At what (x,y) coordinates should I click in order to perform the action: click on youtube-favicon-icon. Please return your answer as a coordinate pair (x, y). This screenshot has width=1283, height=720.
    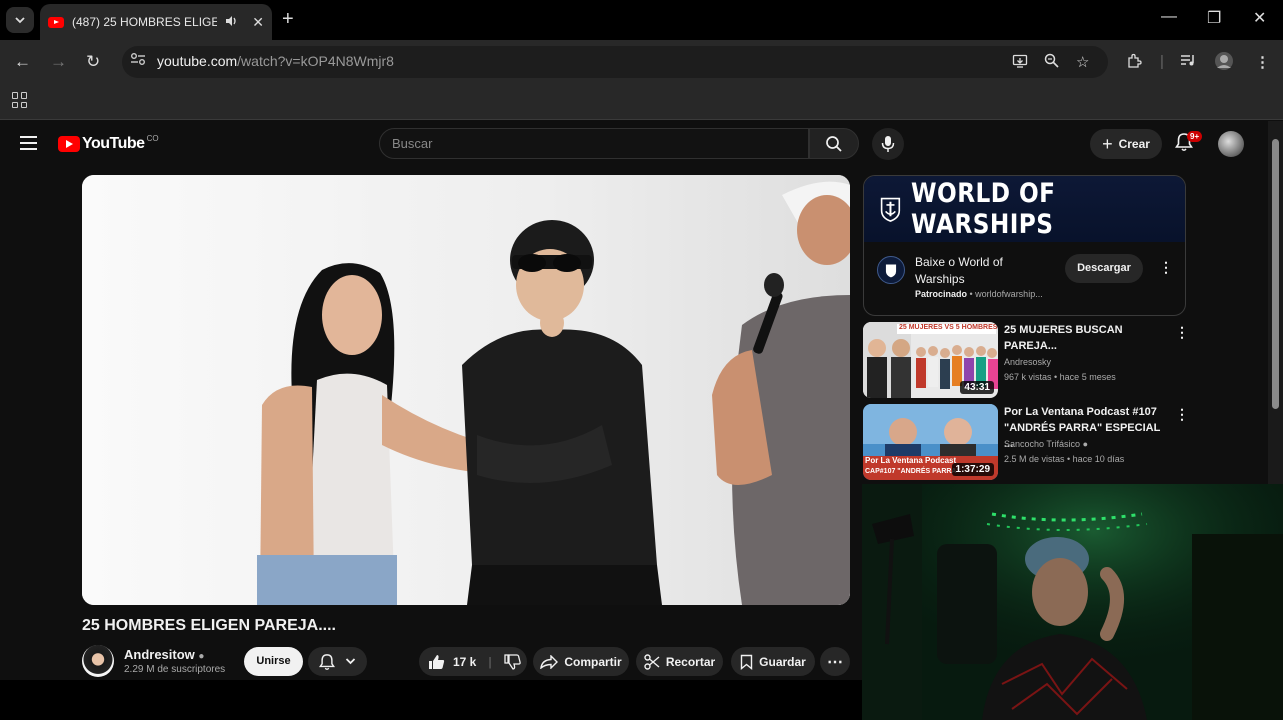
    Looking at the image, I should click on (56, 22).